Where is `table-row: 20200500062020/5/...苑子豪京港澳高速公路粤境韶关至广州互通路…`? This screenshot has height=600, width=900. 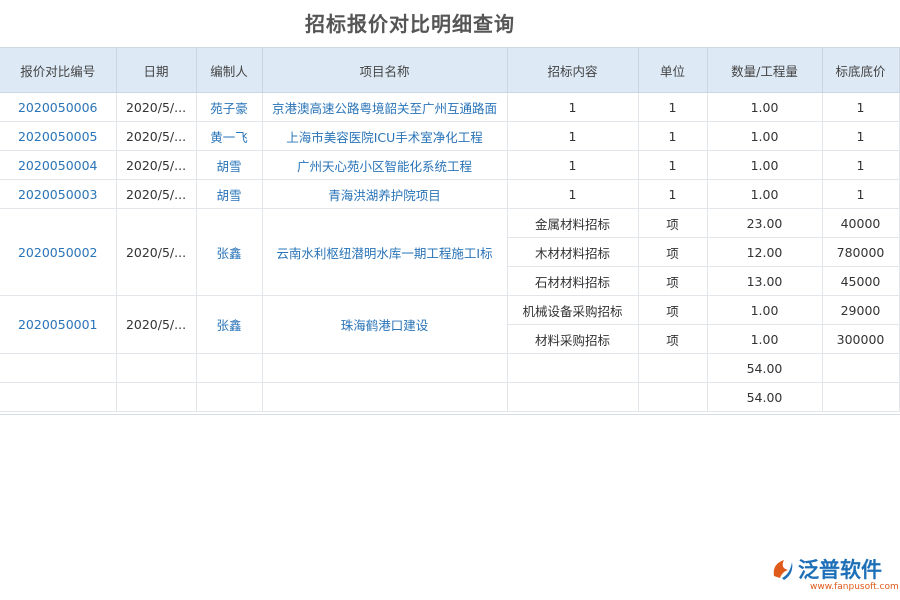
table-row: 20200500062020/5/...苑子豪京港澳高速公路粤境韶关至广州互通路… is located at coordinates (449, 107).